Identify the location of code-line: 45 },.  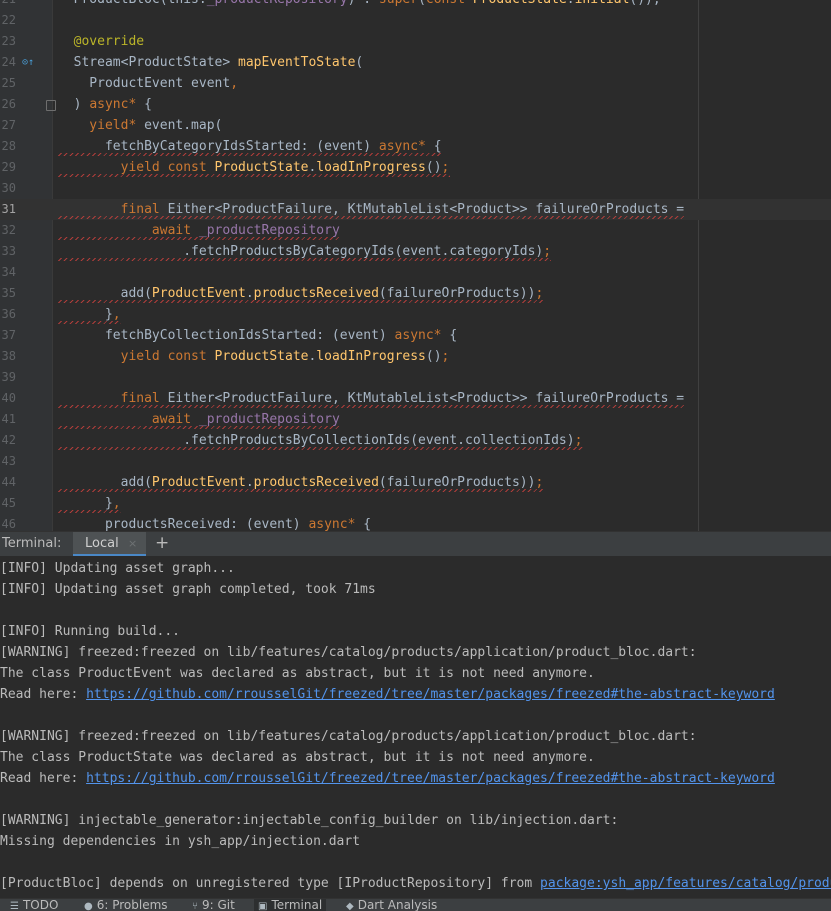
(415, 503).